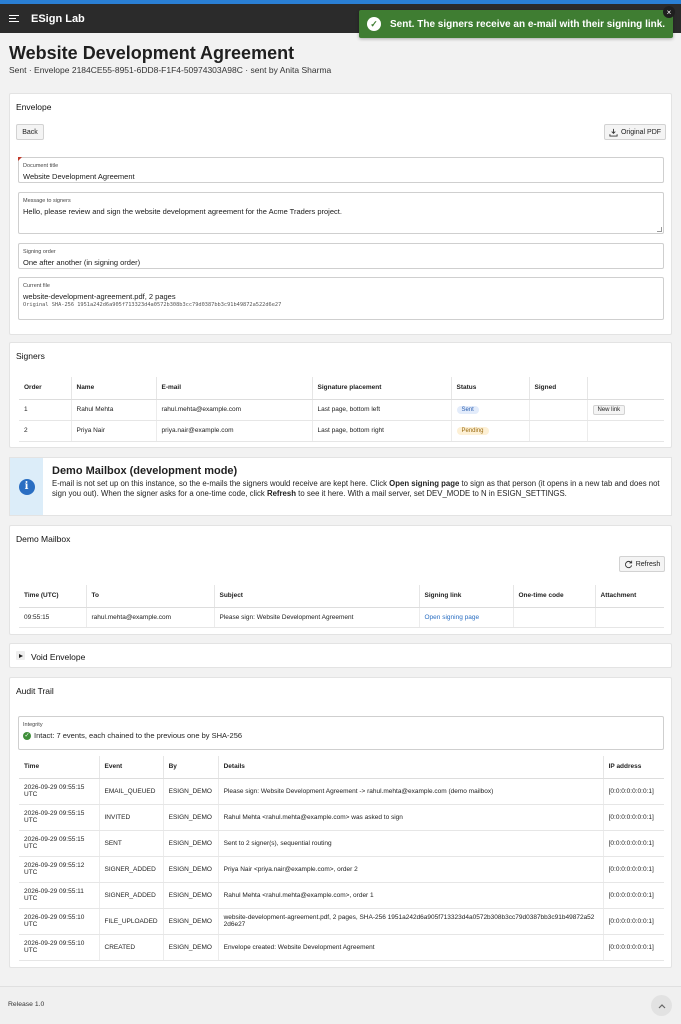  What do you see at coordinates (113, 388) in the screenshot?
I see `column-header: Name` at bounding box center [113, 388].